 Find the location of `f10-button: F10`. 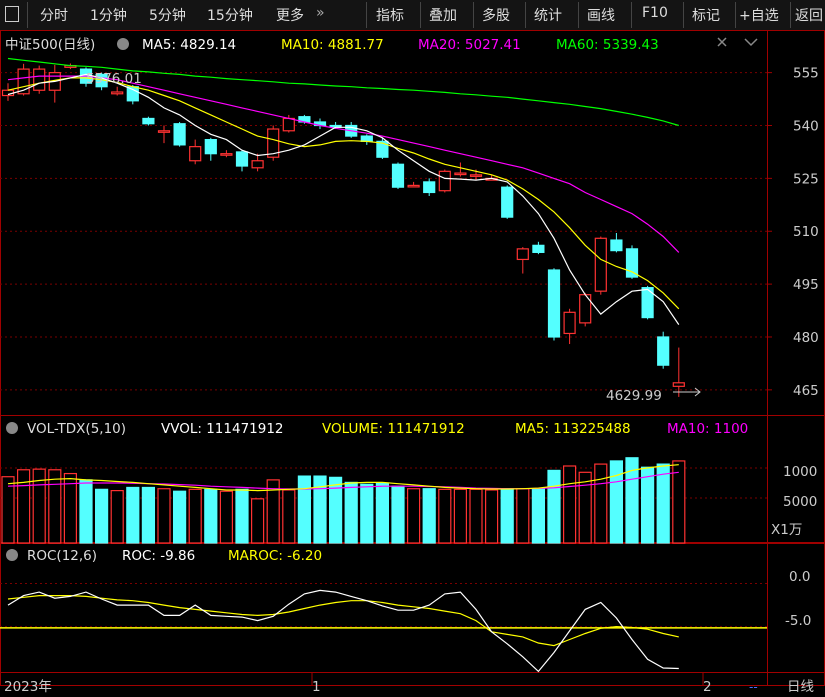

f10-button: F10 is located at coordinates (655, 13).